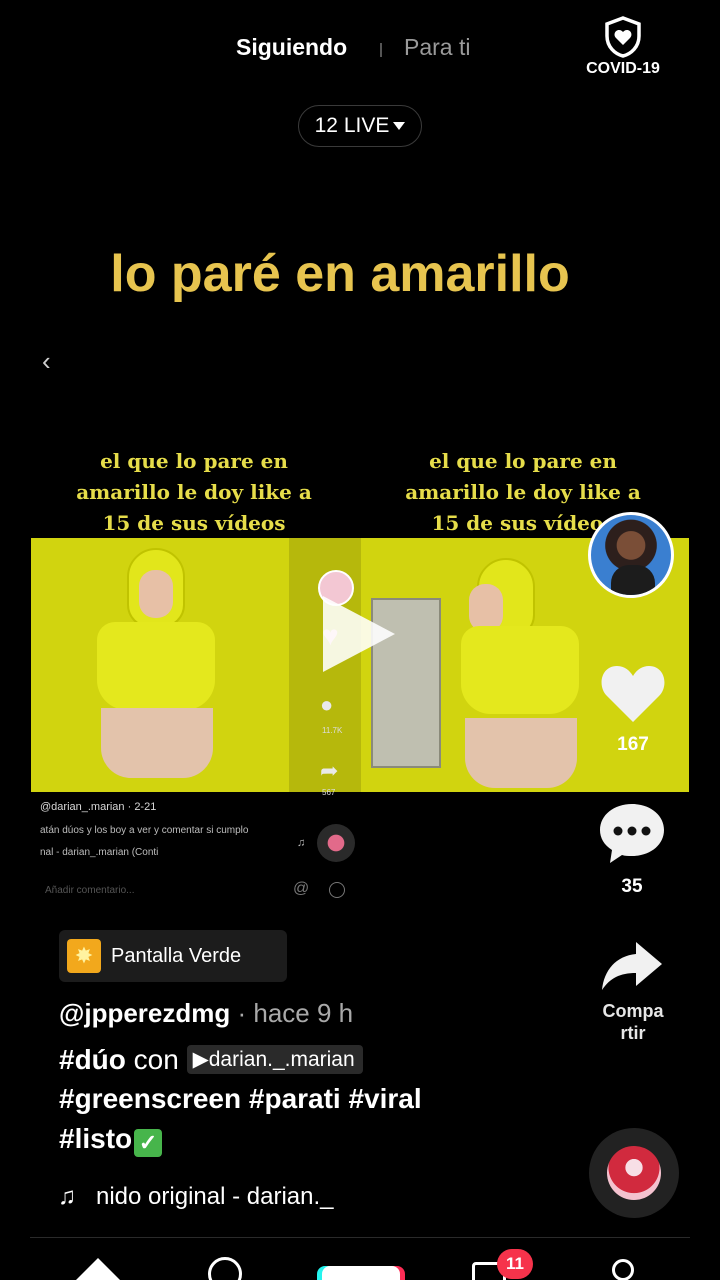 The image size is (720, 1280). Describe the element at coordinates (99, 852) in the screenshot. I see `embedded-sound: nal - darian_.marian (Conti` at that location.